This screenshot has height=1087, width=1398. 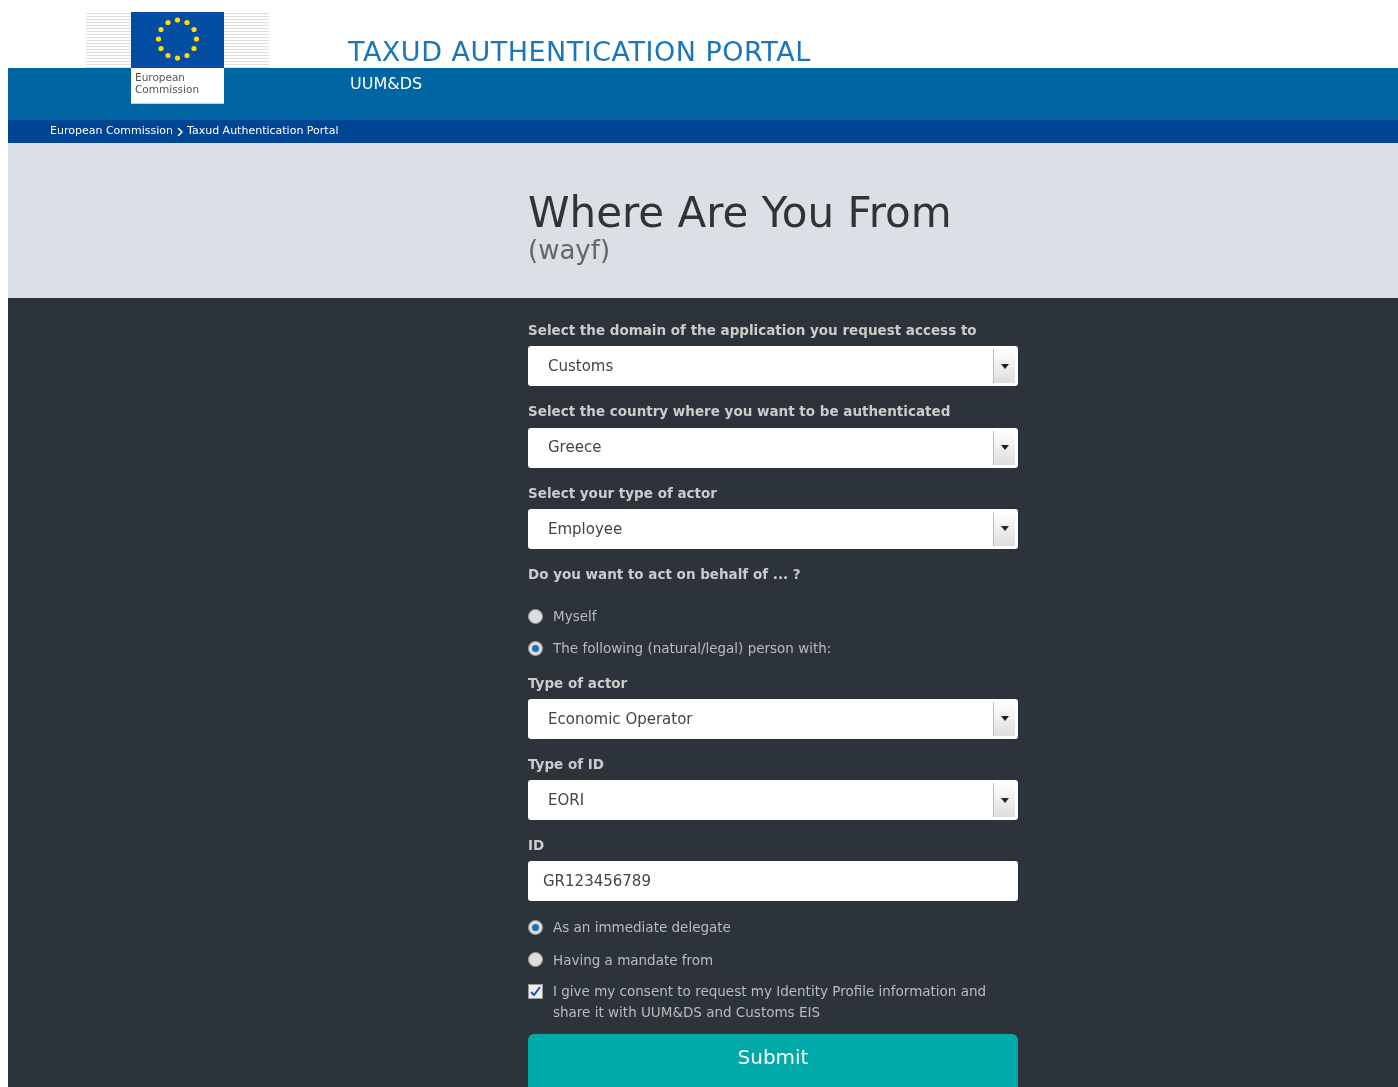 What do you see at coordinates (537, 845) in the screenshot?
I see `field-label: ID` at bounding box center [537, 845].